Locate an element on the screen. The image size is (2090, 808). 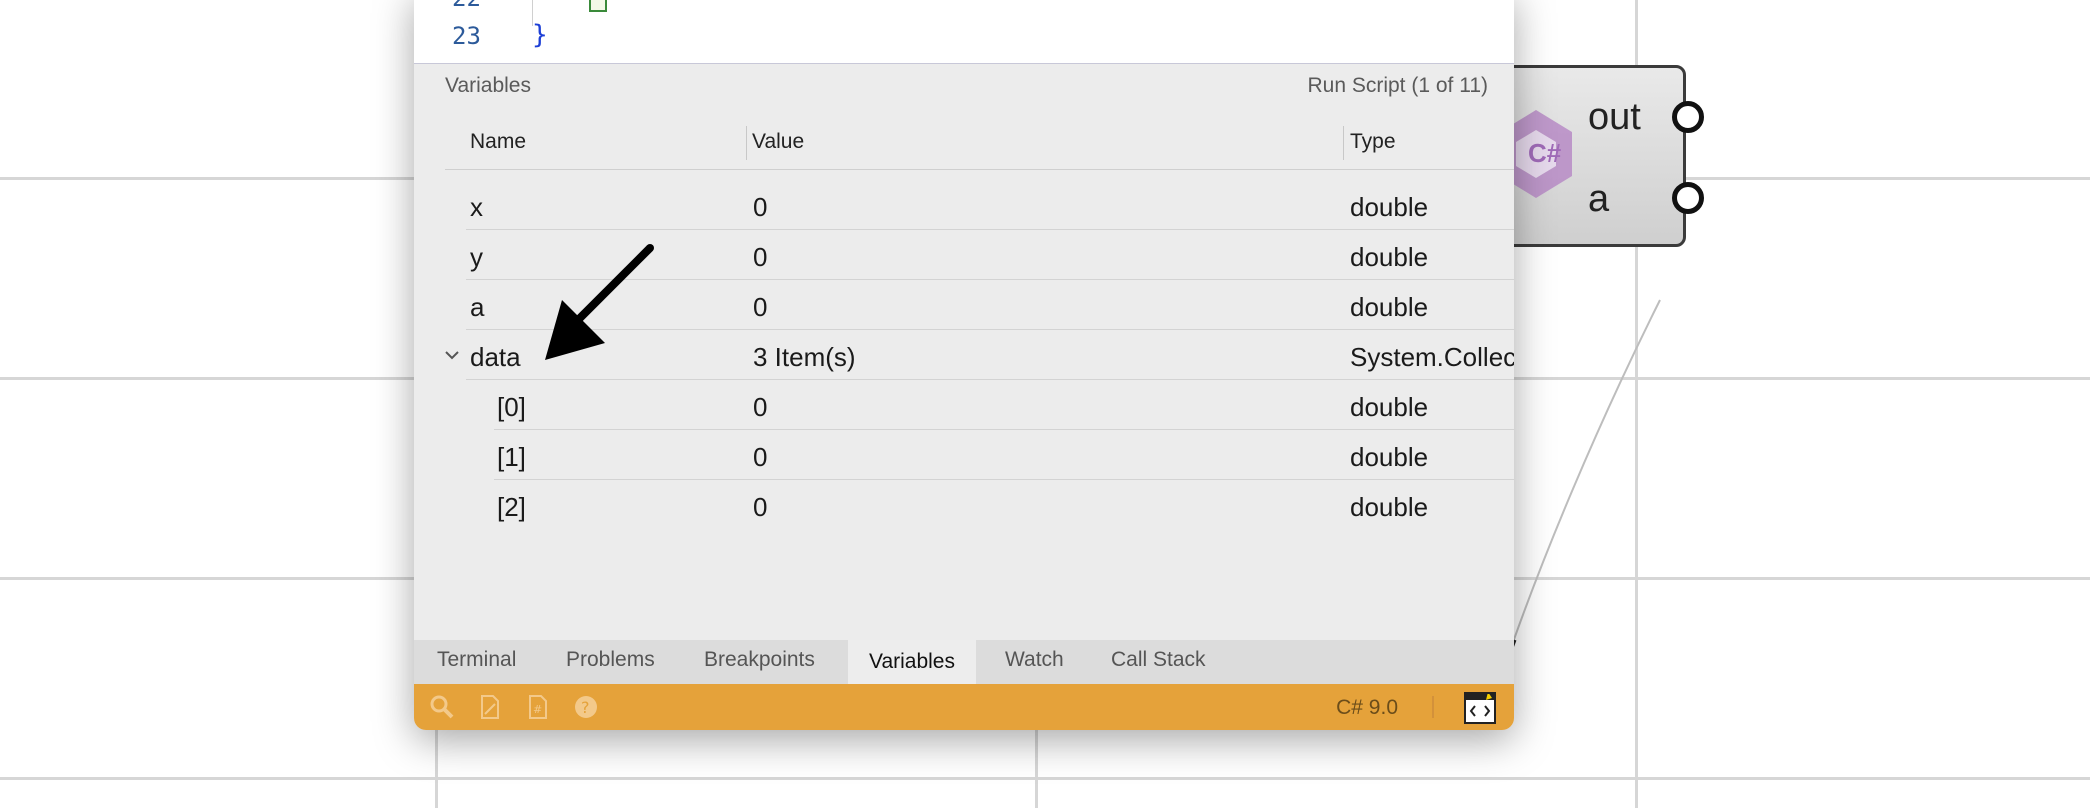
arrow-annotation is located at coordinates (599, 302).